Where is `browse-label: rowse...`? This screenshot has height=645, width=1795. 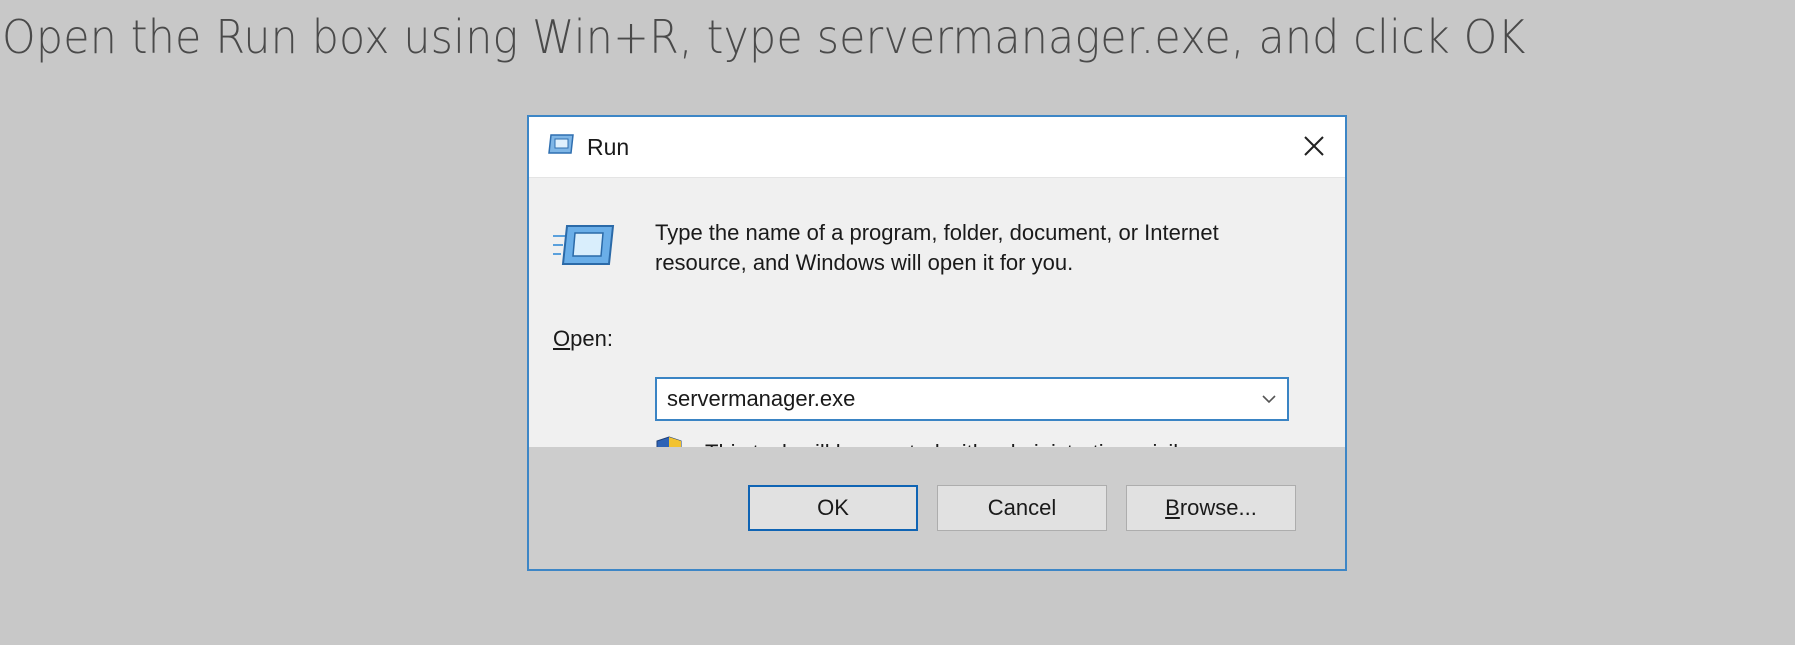
browse-label: rowse... is located at coordinates (1218, 507).